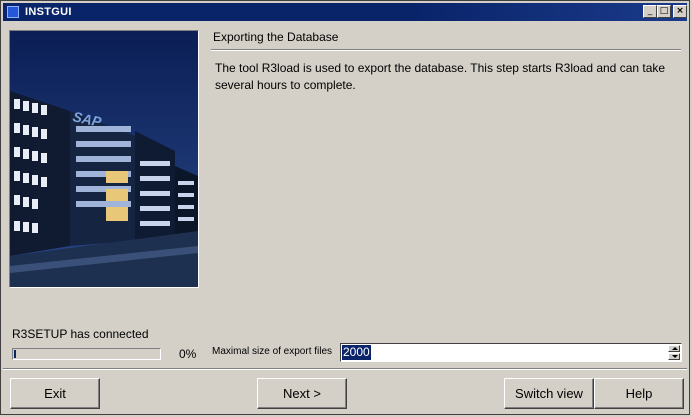 The width and height of the screenshot is (692, 417). What do you see at coordinates (549, 393) in the screenshot?
I see `switch-view-button: Switch view` at bounding box center [549, 393].